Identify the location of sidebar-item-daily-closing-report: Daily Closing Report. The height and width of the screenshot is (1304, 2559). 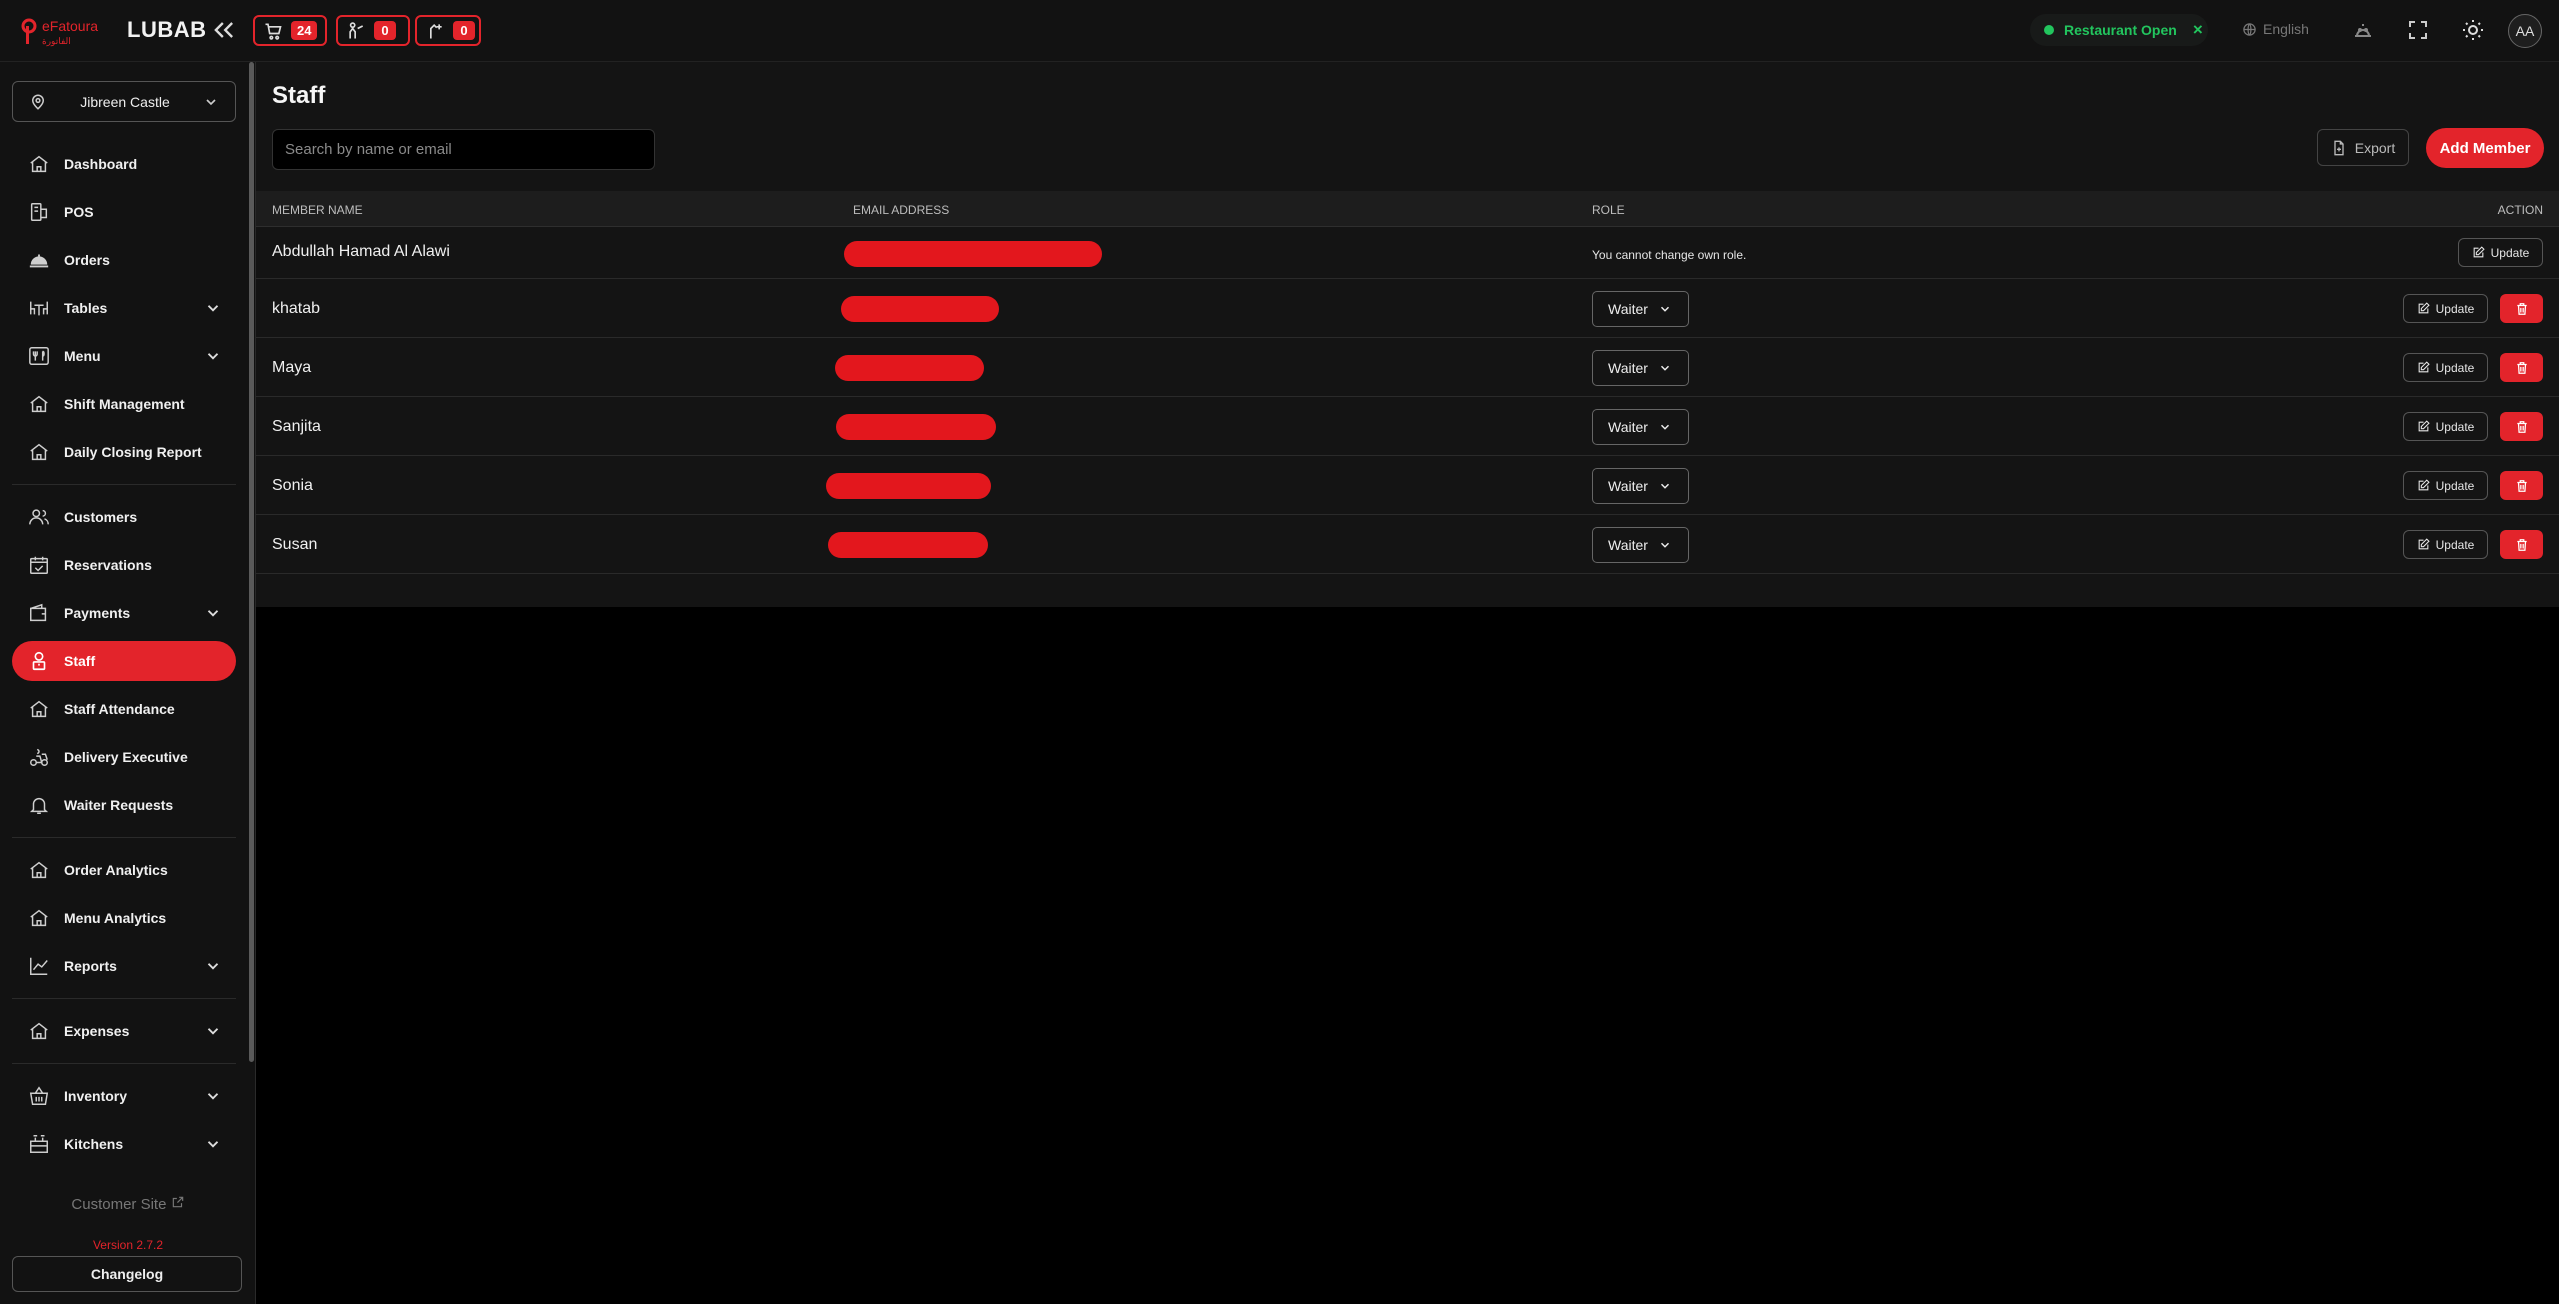
(124, 452).